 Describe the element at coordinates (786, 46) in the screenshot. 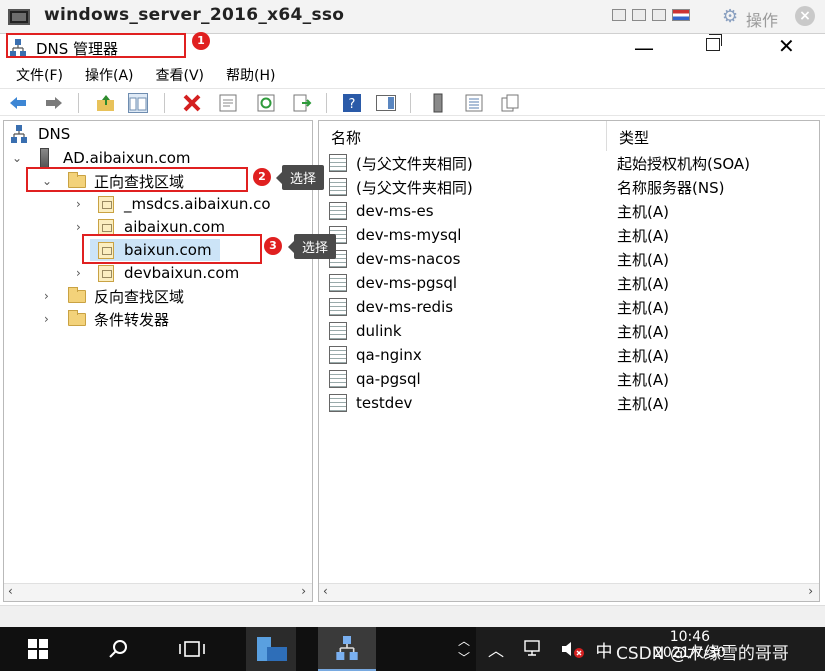

I see `close-button: ✕` at that location.